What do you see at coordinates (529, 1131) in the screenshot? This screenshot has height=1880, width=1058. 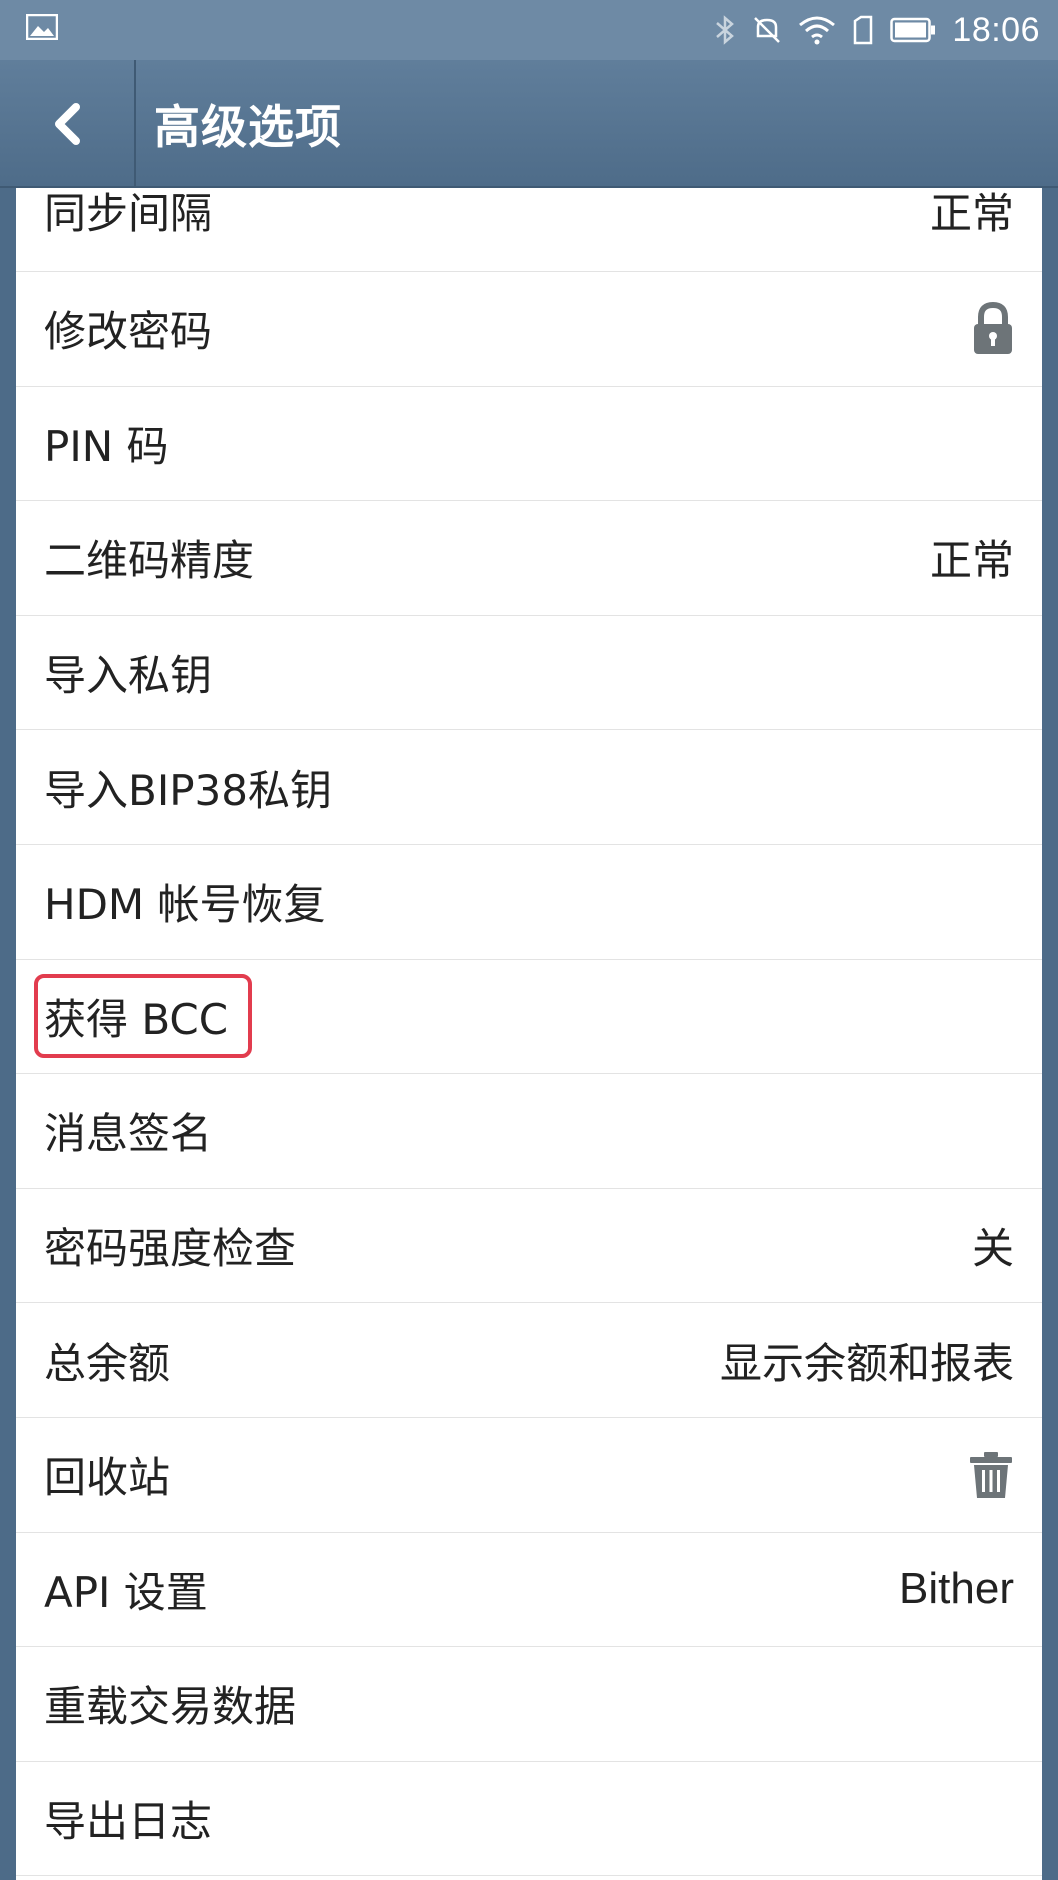 I see `settings-item-message-signing: 消息签名` at bounding box center [529, 1131].